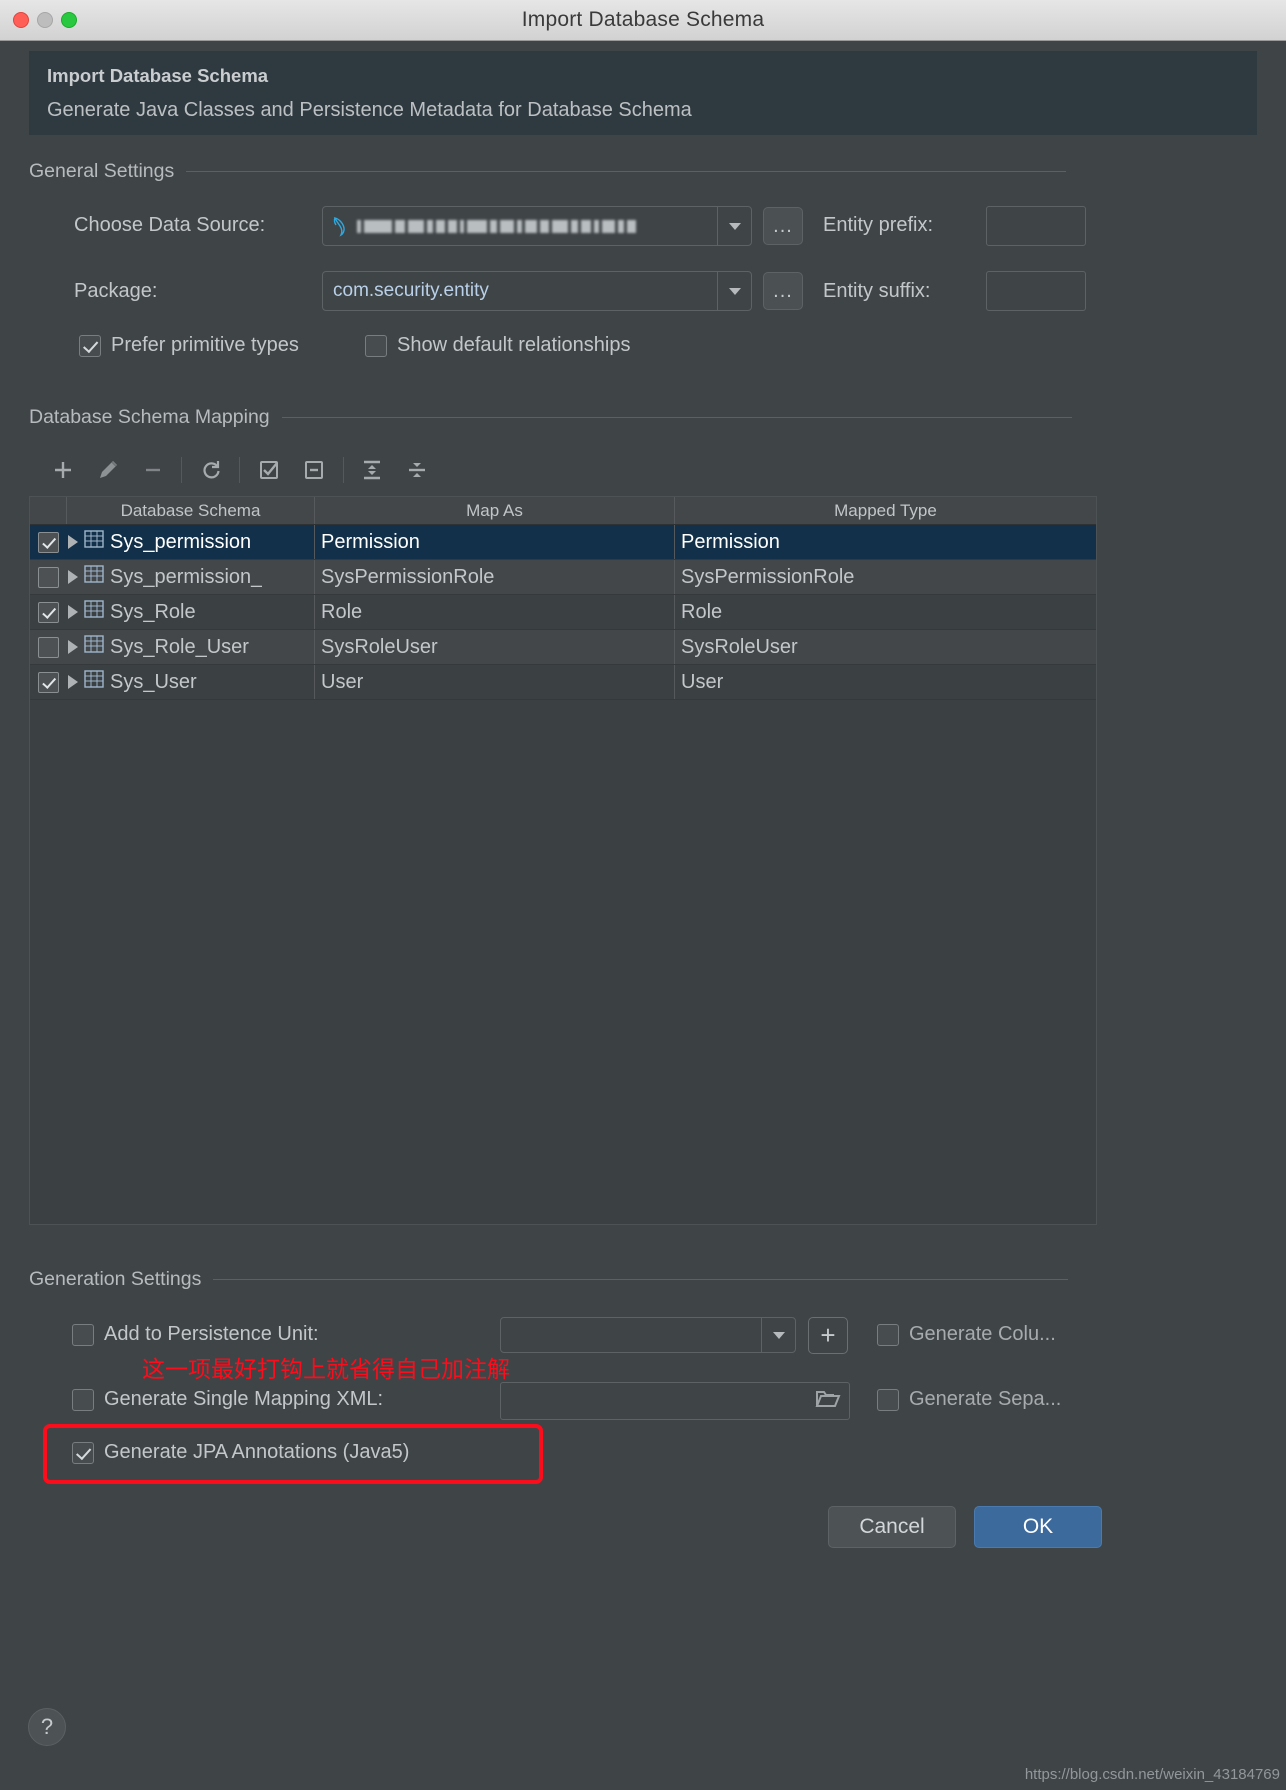 The height and width of the screenshot is (1790, 1286). What do you see at coordinates (372, 470) in the screenshot?
I see `expand-all-button` at bounding box center [372, 470].